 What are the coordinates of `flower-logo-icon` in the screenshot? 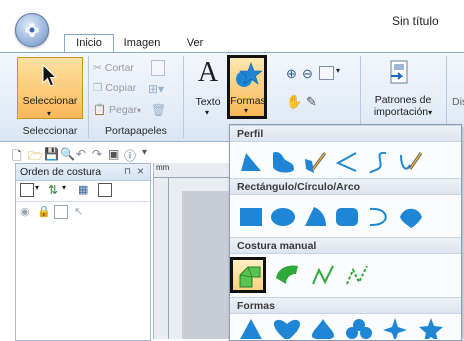 It's located at (32, 30).